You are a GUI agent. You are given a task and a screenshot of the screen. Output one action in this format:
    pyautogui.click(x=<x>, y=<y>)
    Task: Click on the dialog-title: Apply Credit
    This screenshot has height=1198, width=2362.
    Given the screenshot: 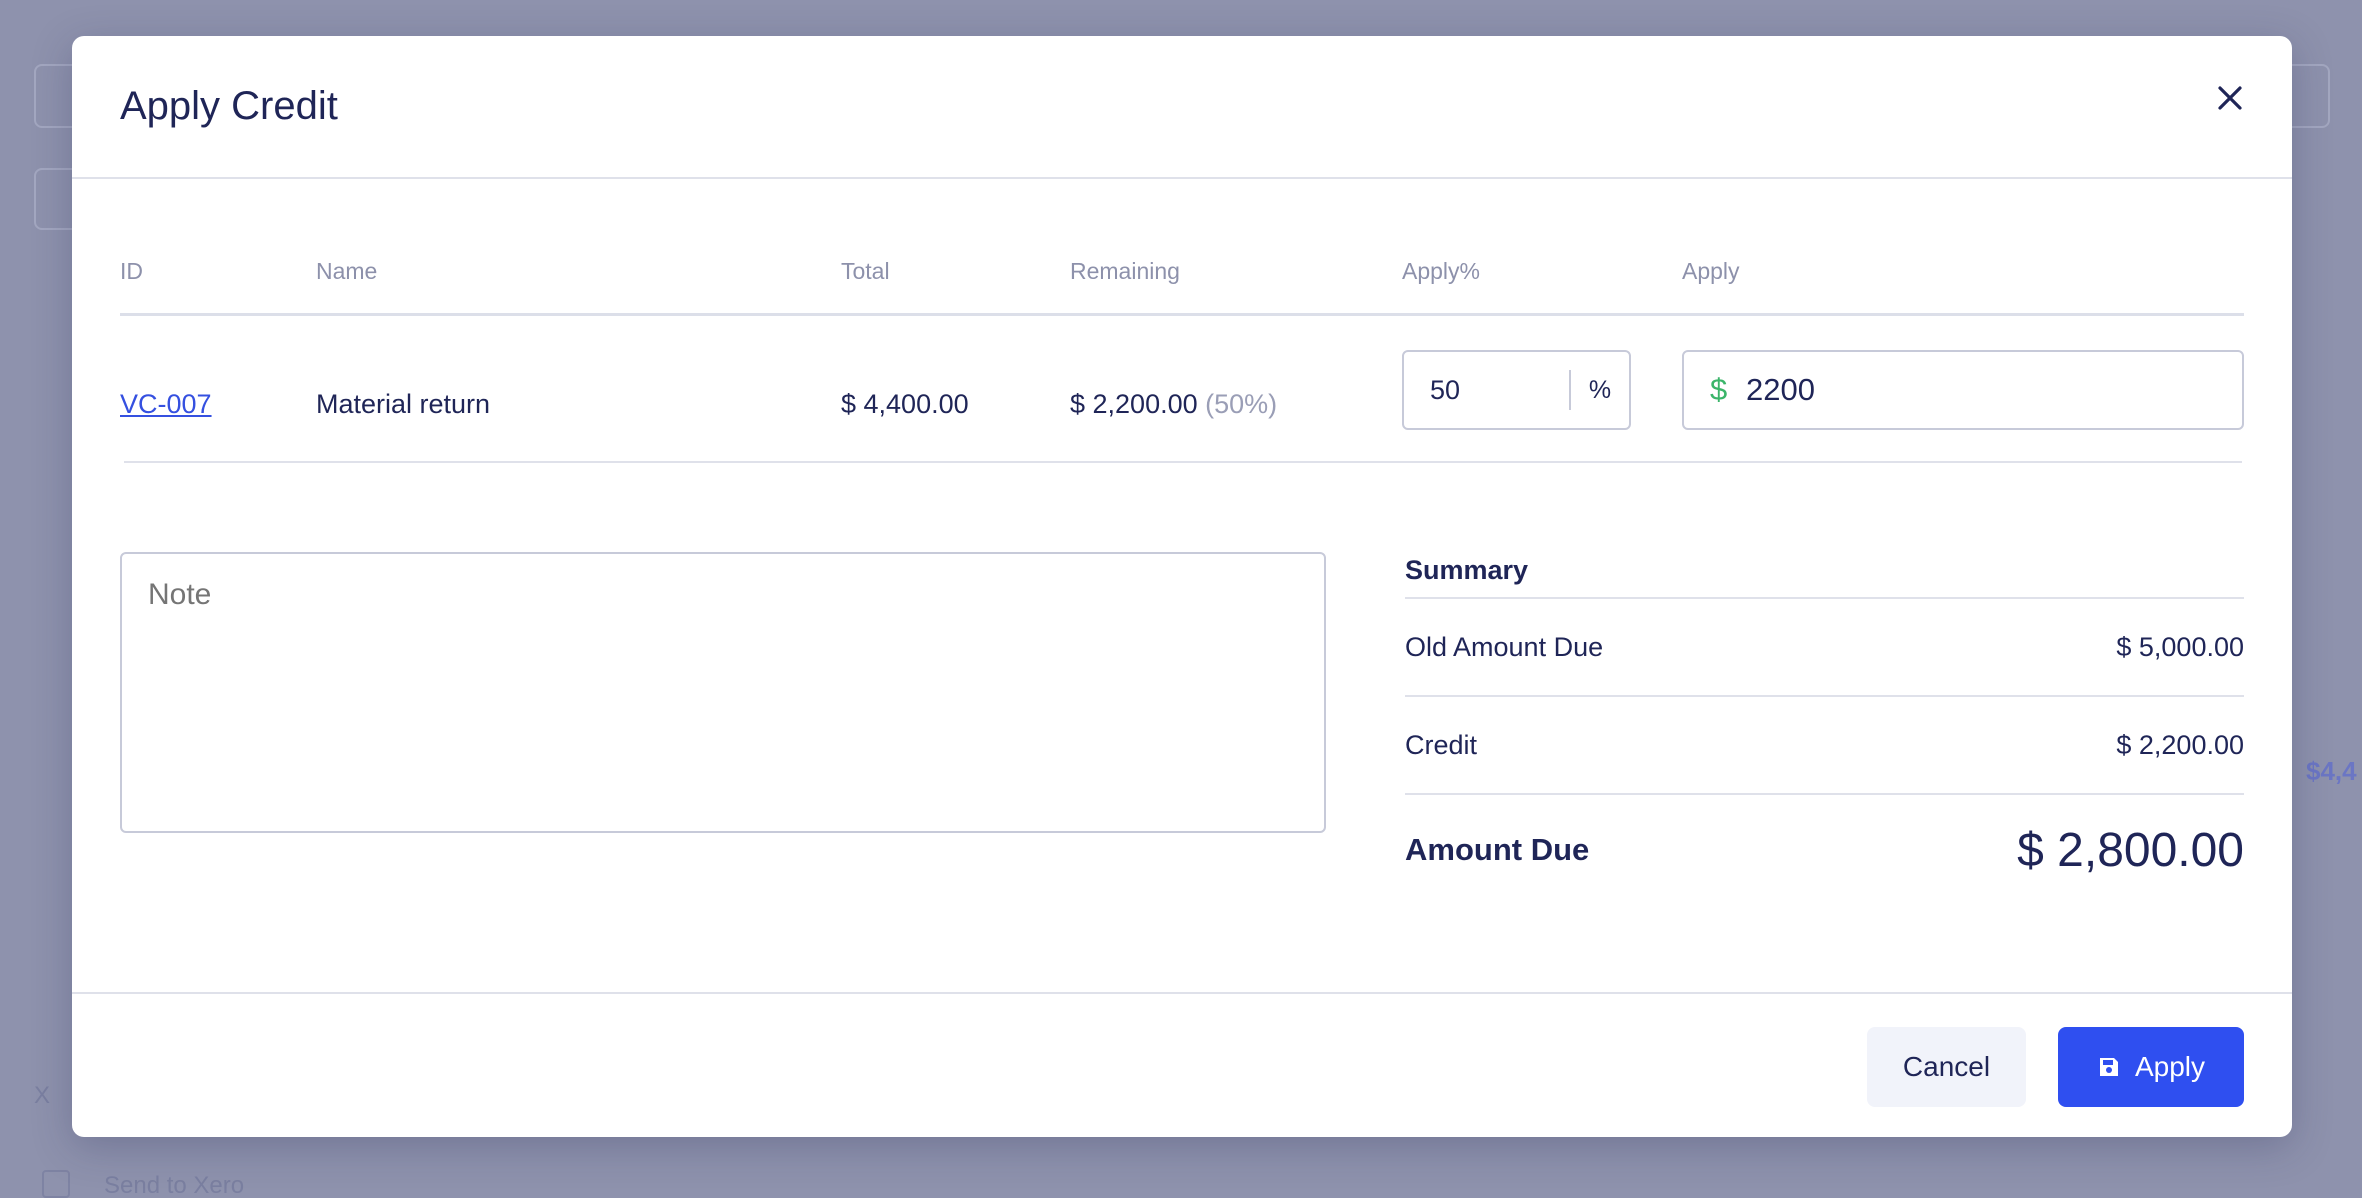 What is the action you would take?
    pyautogui.click(x=229, y=106)
    